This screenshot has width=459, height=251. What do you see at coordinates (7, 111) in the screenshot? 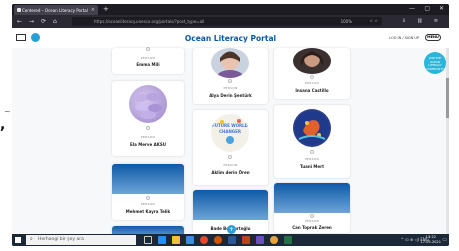
I see `stray-mark: ~` at bounding box center [7, 111].